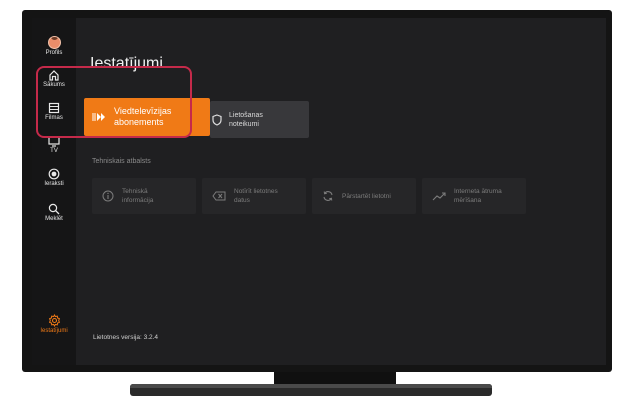 The height and width of the screenshot is (399, 617). Describe the element at coordinates (54, 331) in the screenshot. I see `sidebar-item-label: Iestatījumi` at that location.